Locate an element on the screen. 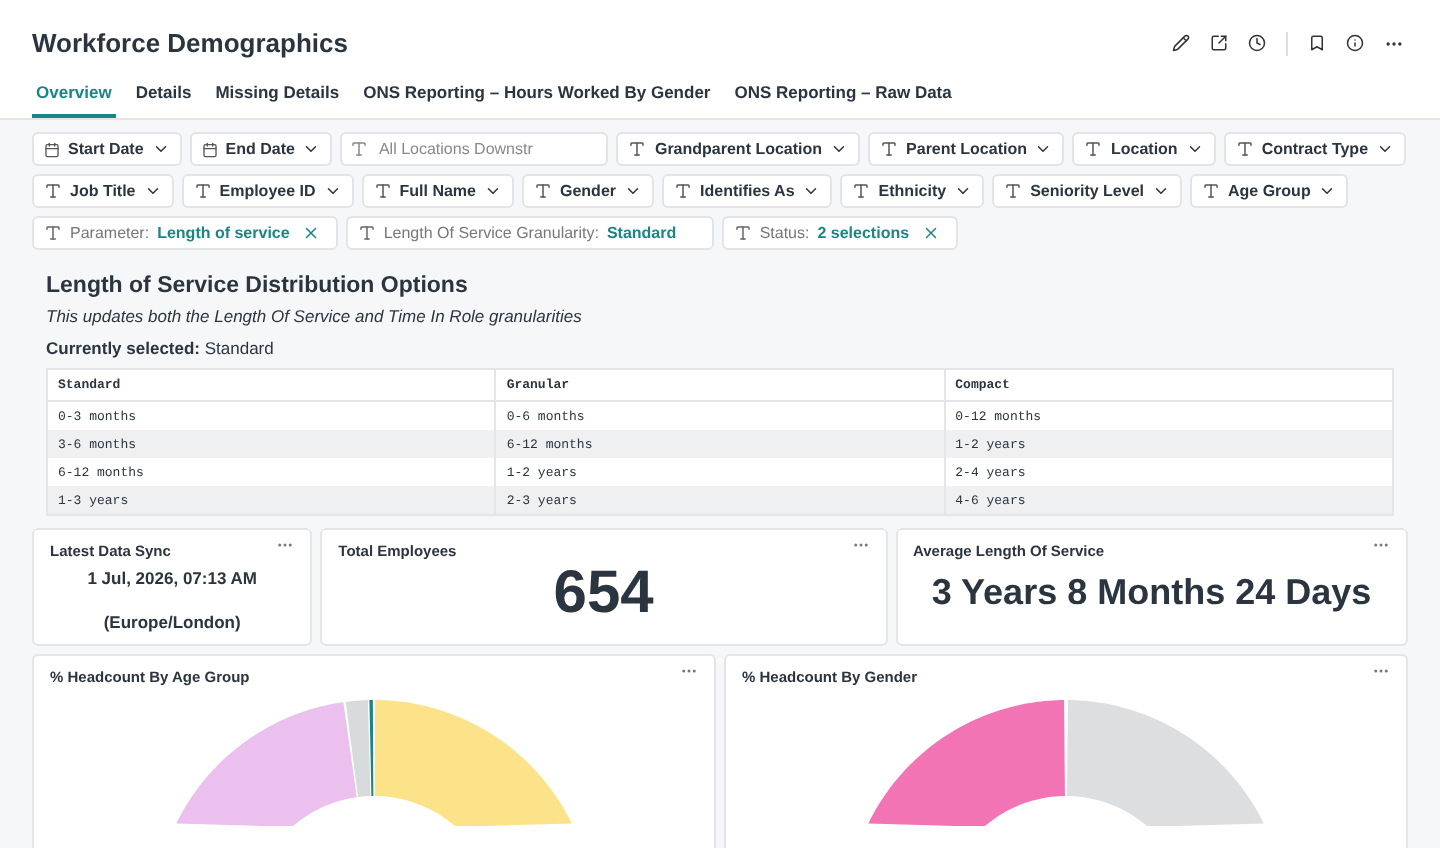 The height and width of the screenshot is (848, 1440). filter-label: Ethnicity is located at coordinates (912, 191).